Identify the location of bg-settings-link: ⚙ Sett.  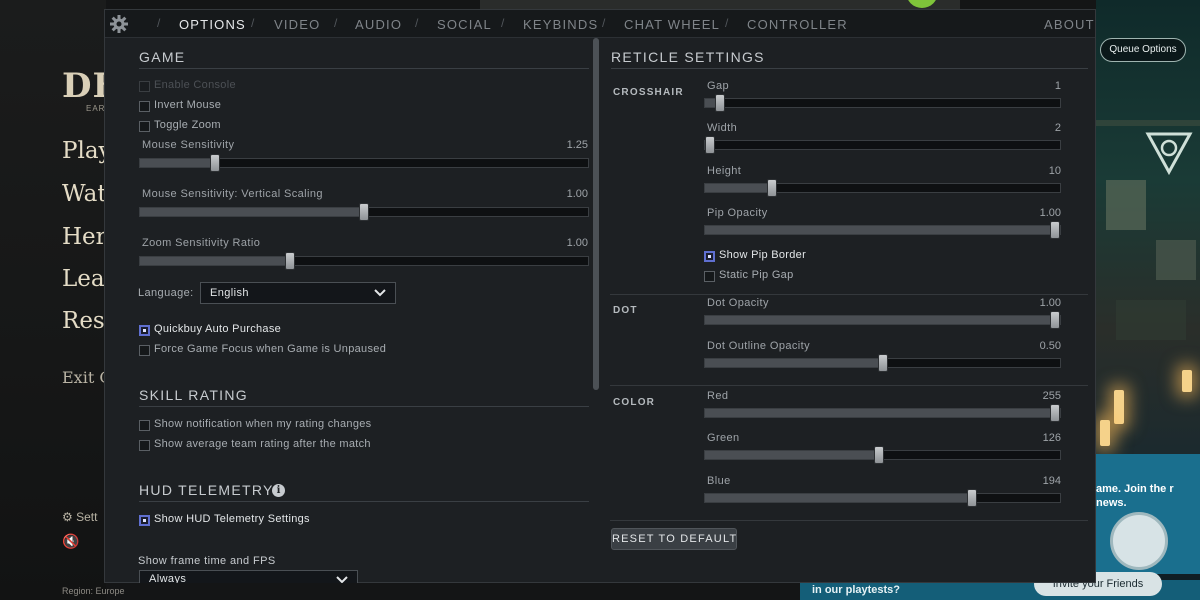
(79, 517).